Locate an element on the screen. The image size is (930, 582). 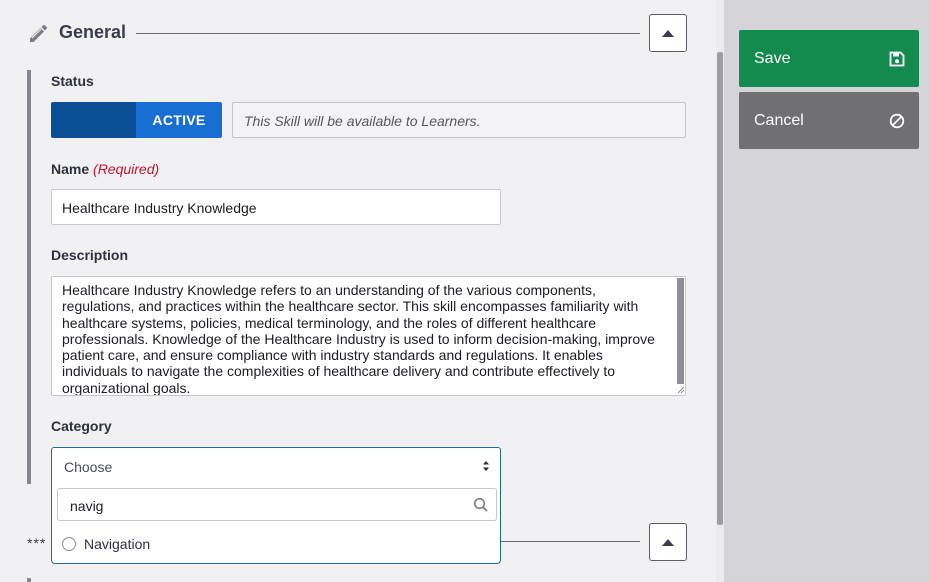
name-label-text: Name is located at coordinates (70, 169).